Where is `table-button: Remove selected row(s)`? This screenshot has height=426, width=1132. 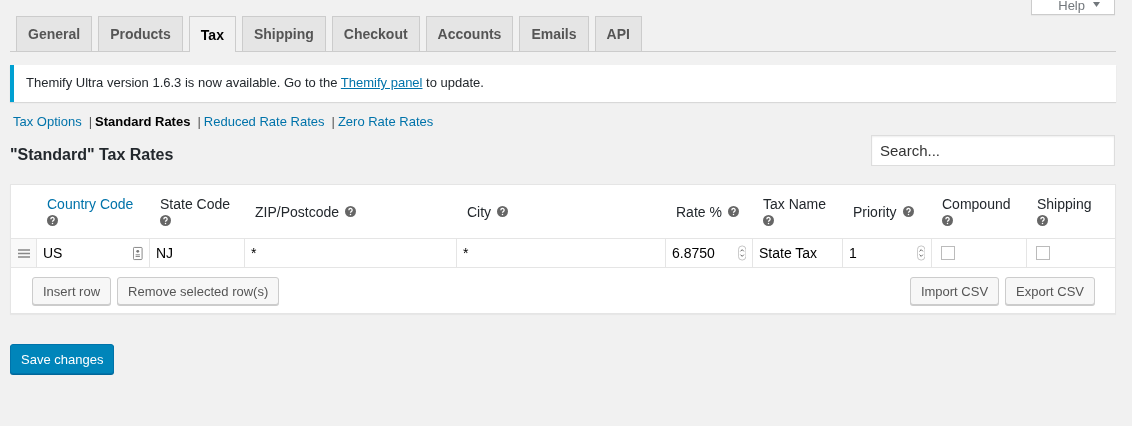
table-button: Remove selected row(s) is located at coordinates (198, 291).